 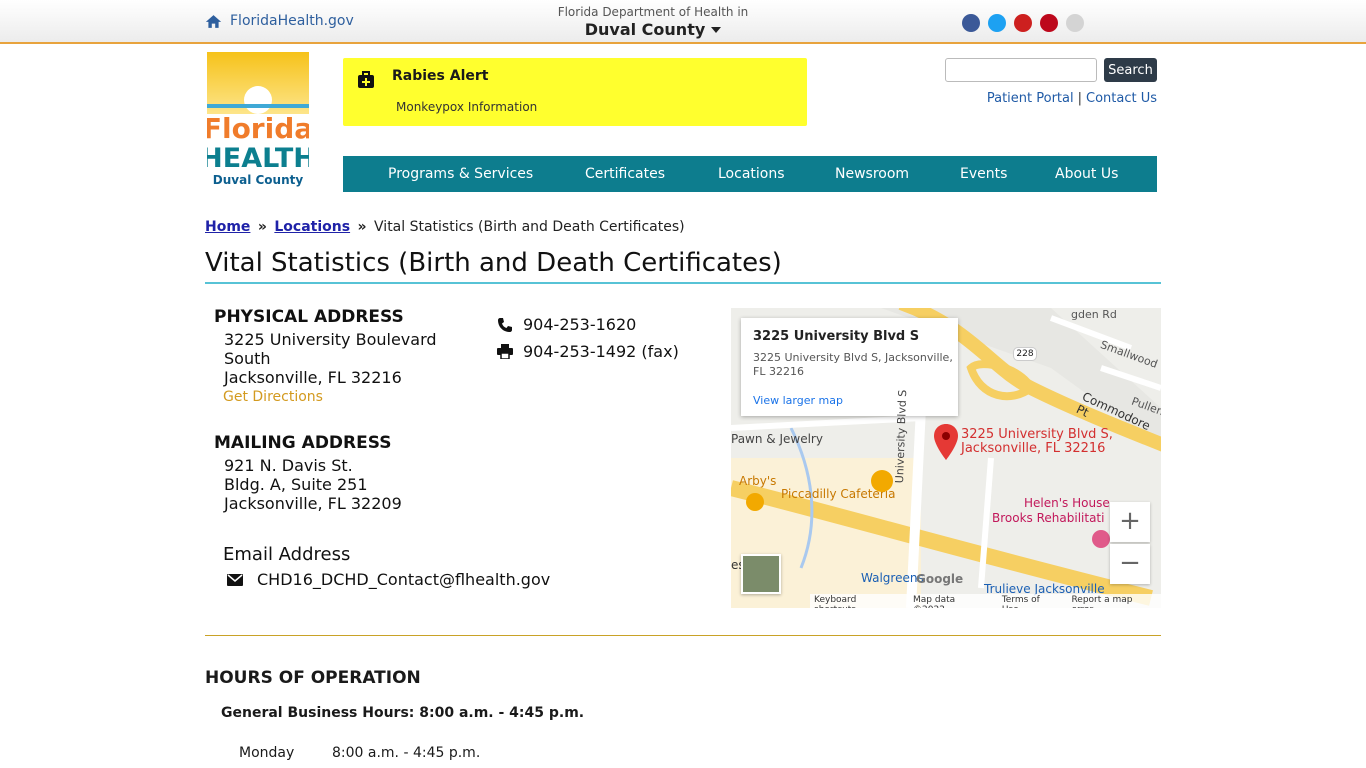 What do you see at coordinates (625, 174) in the screenshot?
I see `nav-certificates: Certificates` at bounding box center [625, 174].